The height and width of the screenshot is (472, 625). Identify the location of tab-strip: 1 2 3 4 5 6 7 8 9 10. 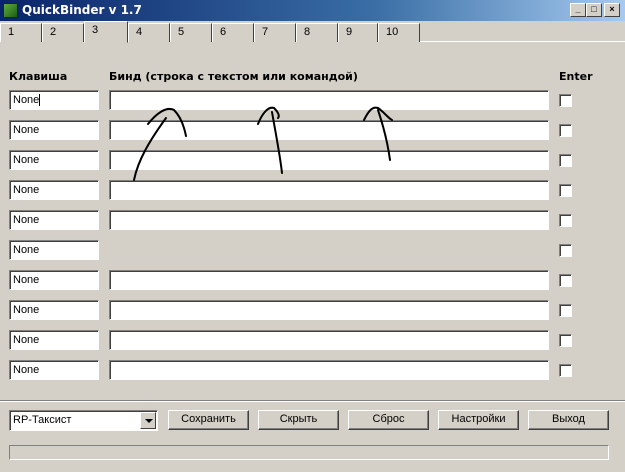
(312, 32).